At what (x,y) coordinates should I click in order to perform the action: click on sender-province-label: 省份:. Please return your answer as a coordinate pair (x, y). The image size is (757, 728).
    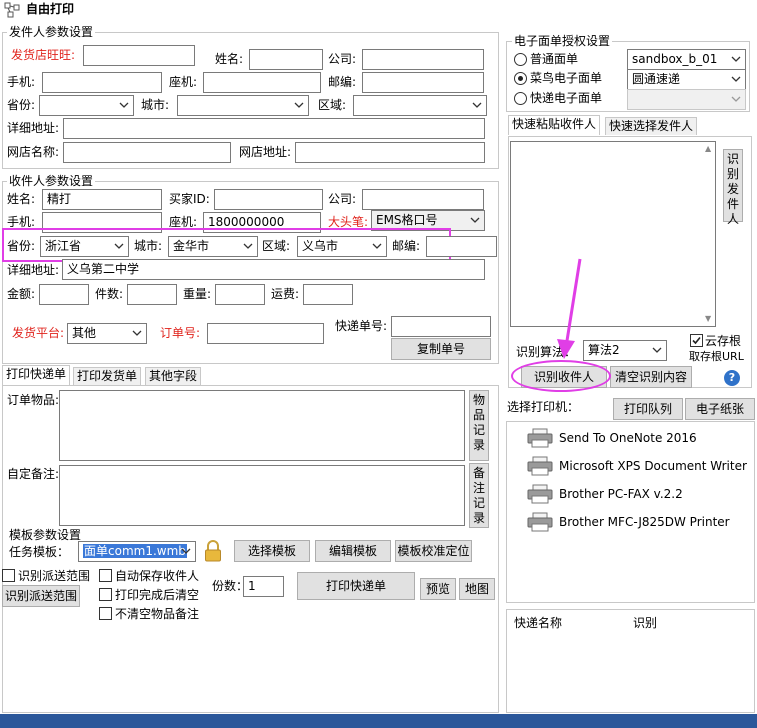
    Looking at the image, I should click on (21, 105).